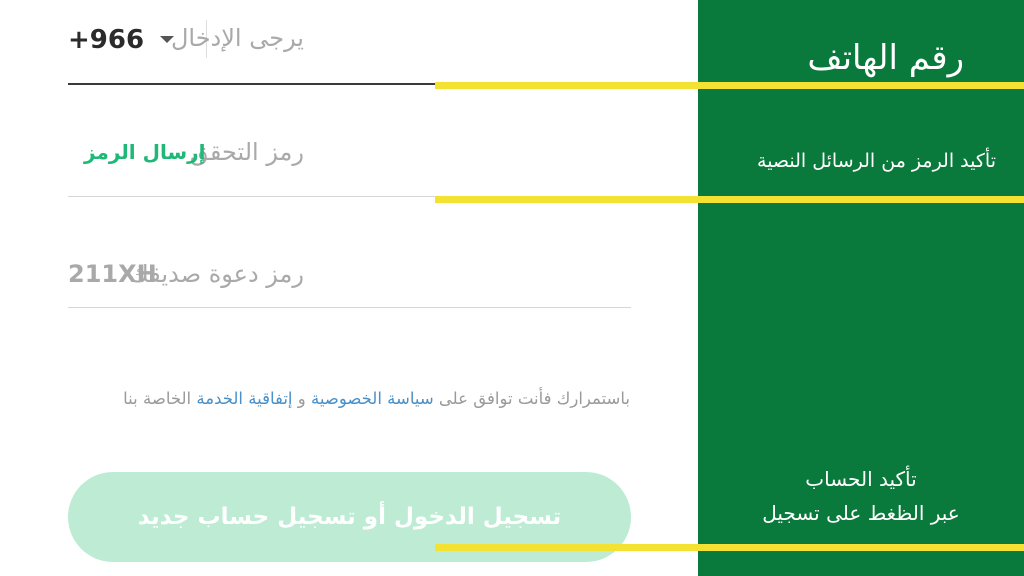  What do you see at coordinates (876, 161) in the screenshot?
I see `sms-confirm-caption: تأكيد الرمز من الرسائل النصية` at bounding box center [876, 161].